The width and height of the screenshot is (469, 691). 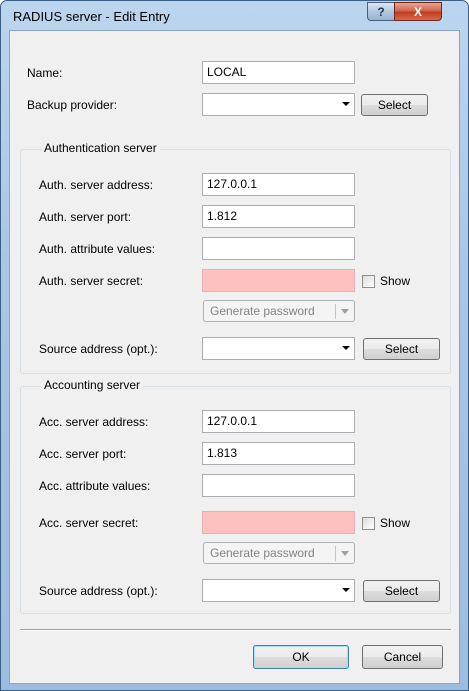 I want to click on auth-show-checkbox, so click(x=368, y=281).